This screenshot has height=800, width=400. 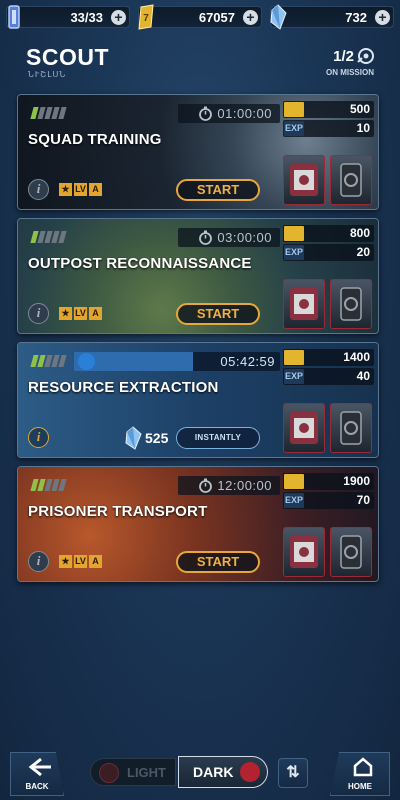 What do you see at coordinates (328, 357) in the screenshot?
I see `credits-reward: 1400` at bounding box center [328, 357].